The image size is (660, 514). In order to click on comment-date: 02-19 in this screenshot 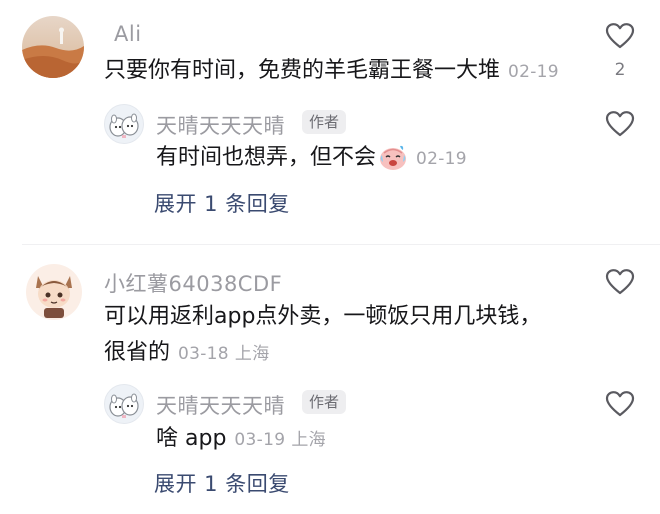, I will do `click(533, 72)`.